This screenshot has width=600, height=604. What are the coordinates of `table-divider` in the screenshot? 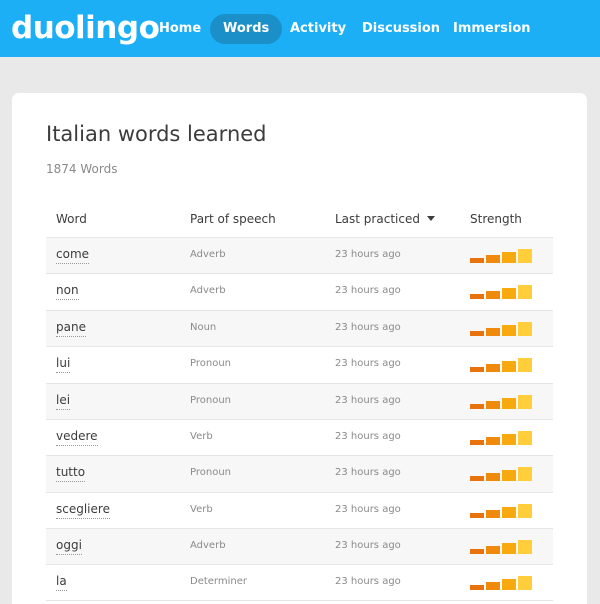 It's located at (299, 600).